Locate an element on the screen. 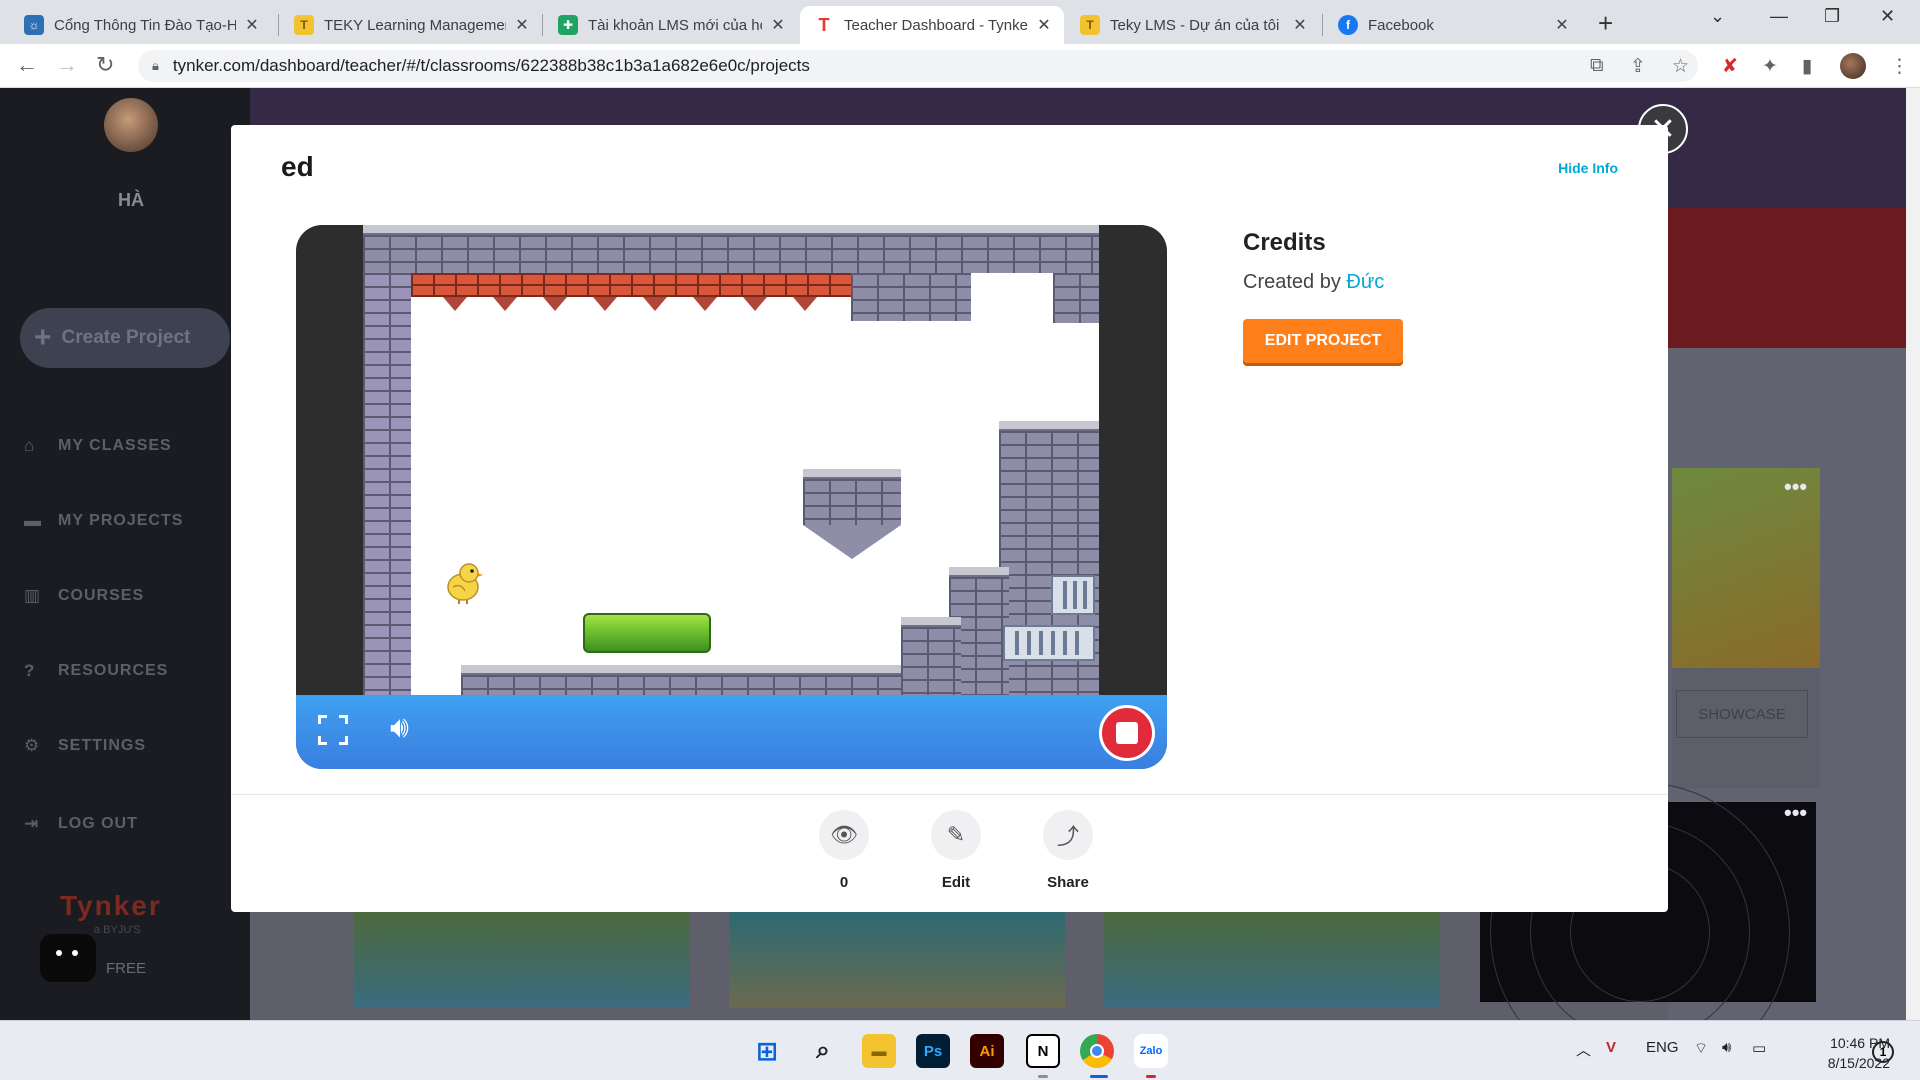  tab-teky-learning: T TEKY Learning Managemen ✕ is located at coordinates (411, 25).